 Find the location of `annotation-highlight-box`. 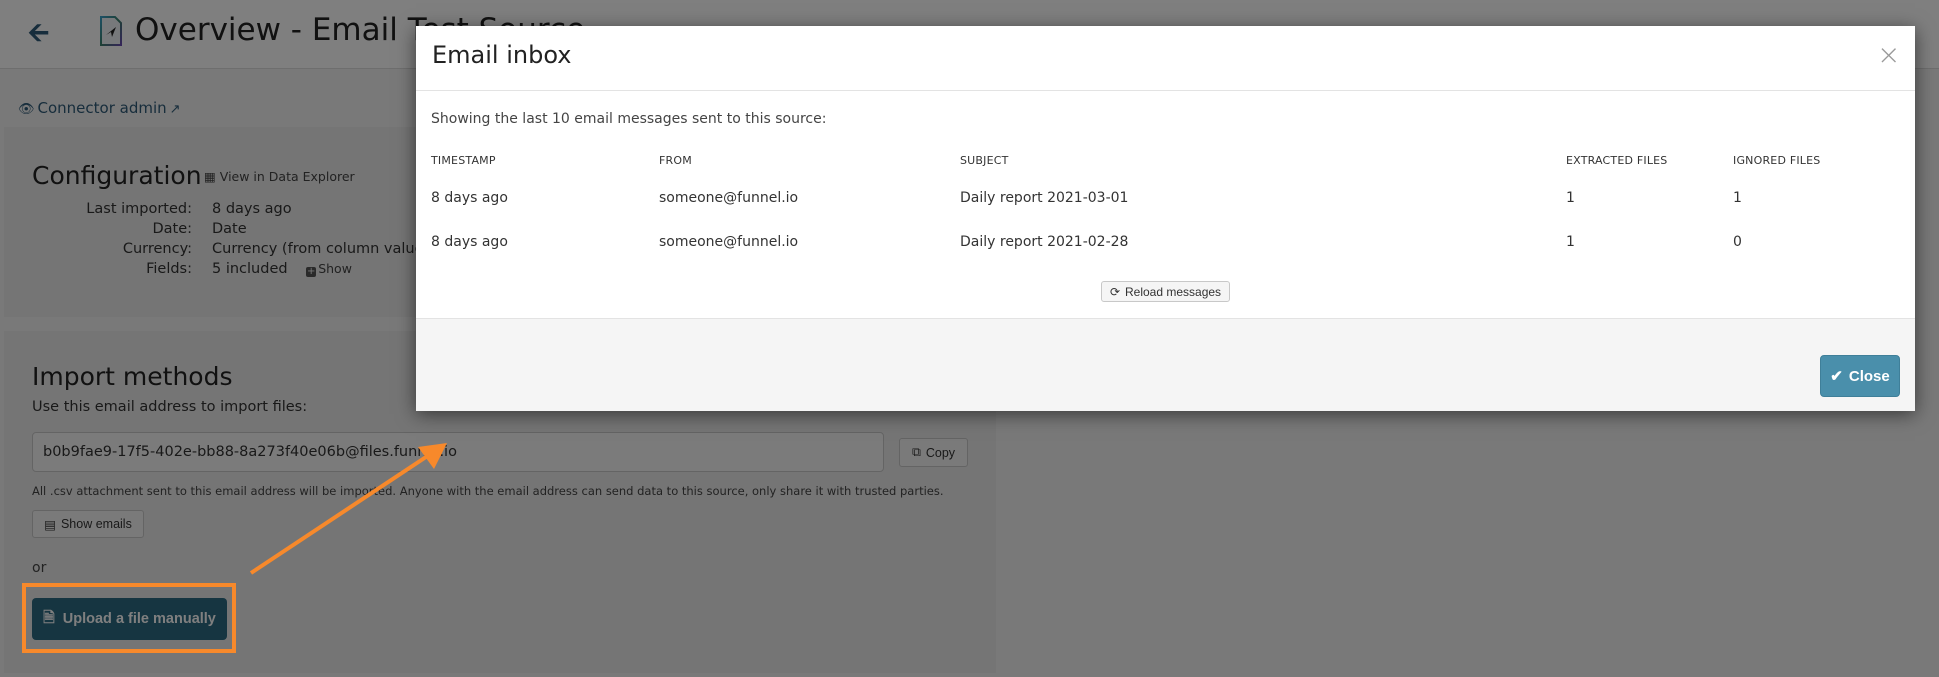

annotation-highlight-box is located at coordinates (129, 618).